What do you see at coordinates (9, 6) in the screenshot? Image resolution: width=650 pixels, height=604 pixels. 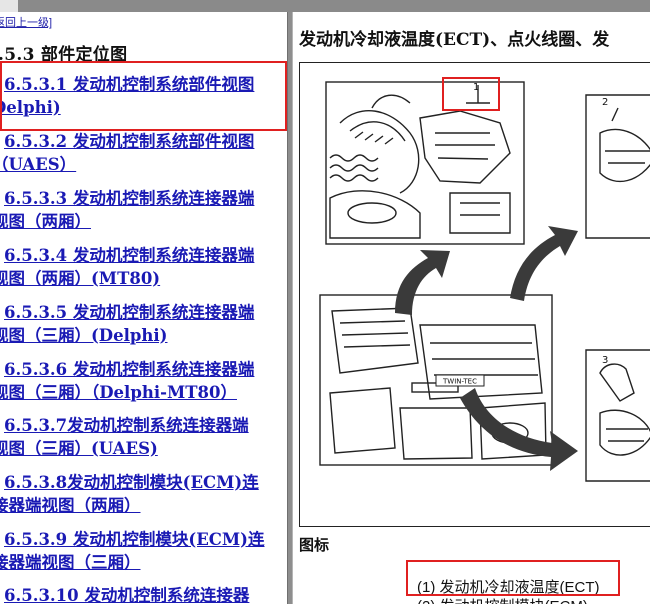 I see `toolbar-corner` at bounding box center [9, 6].